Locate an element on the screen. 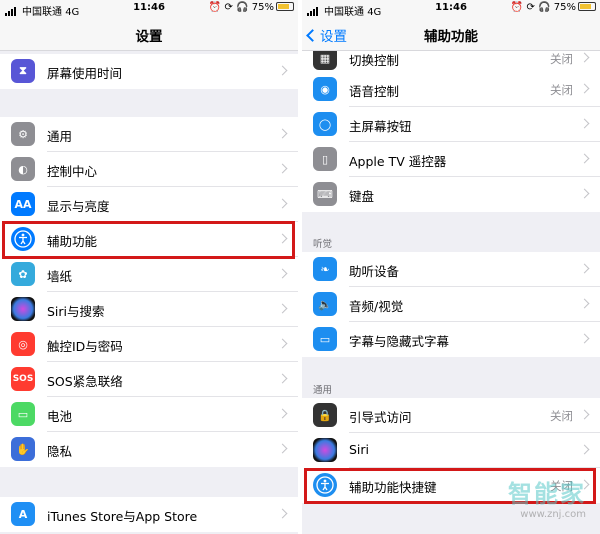  settings-row-accessibility: 辅助功能 is located at coordinates (149, 239).